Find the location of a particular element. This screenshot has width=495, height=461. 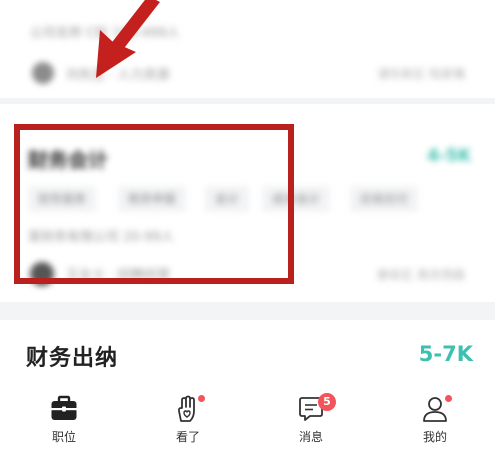

skill-tag: 会计 is located at coordinates (227, 199).